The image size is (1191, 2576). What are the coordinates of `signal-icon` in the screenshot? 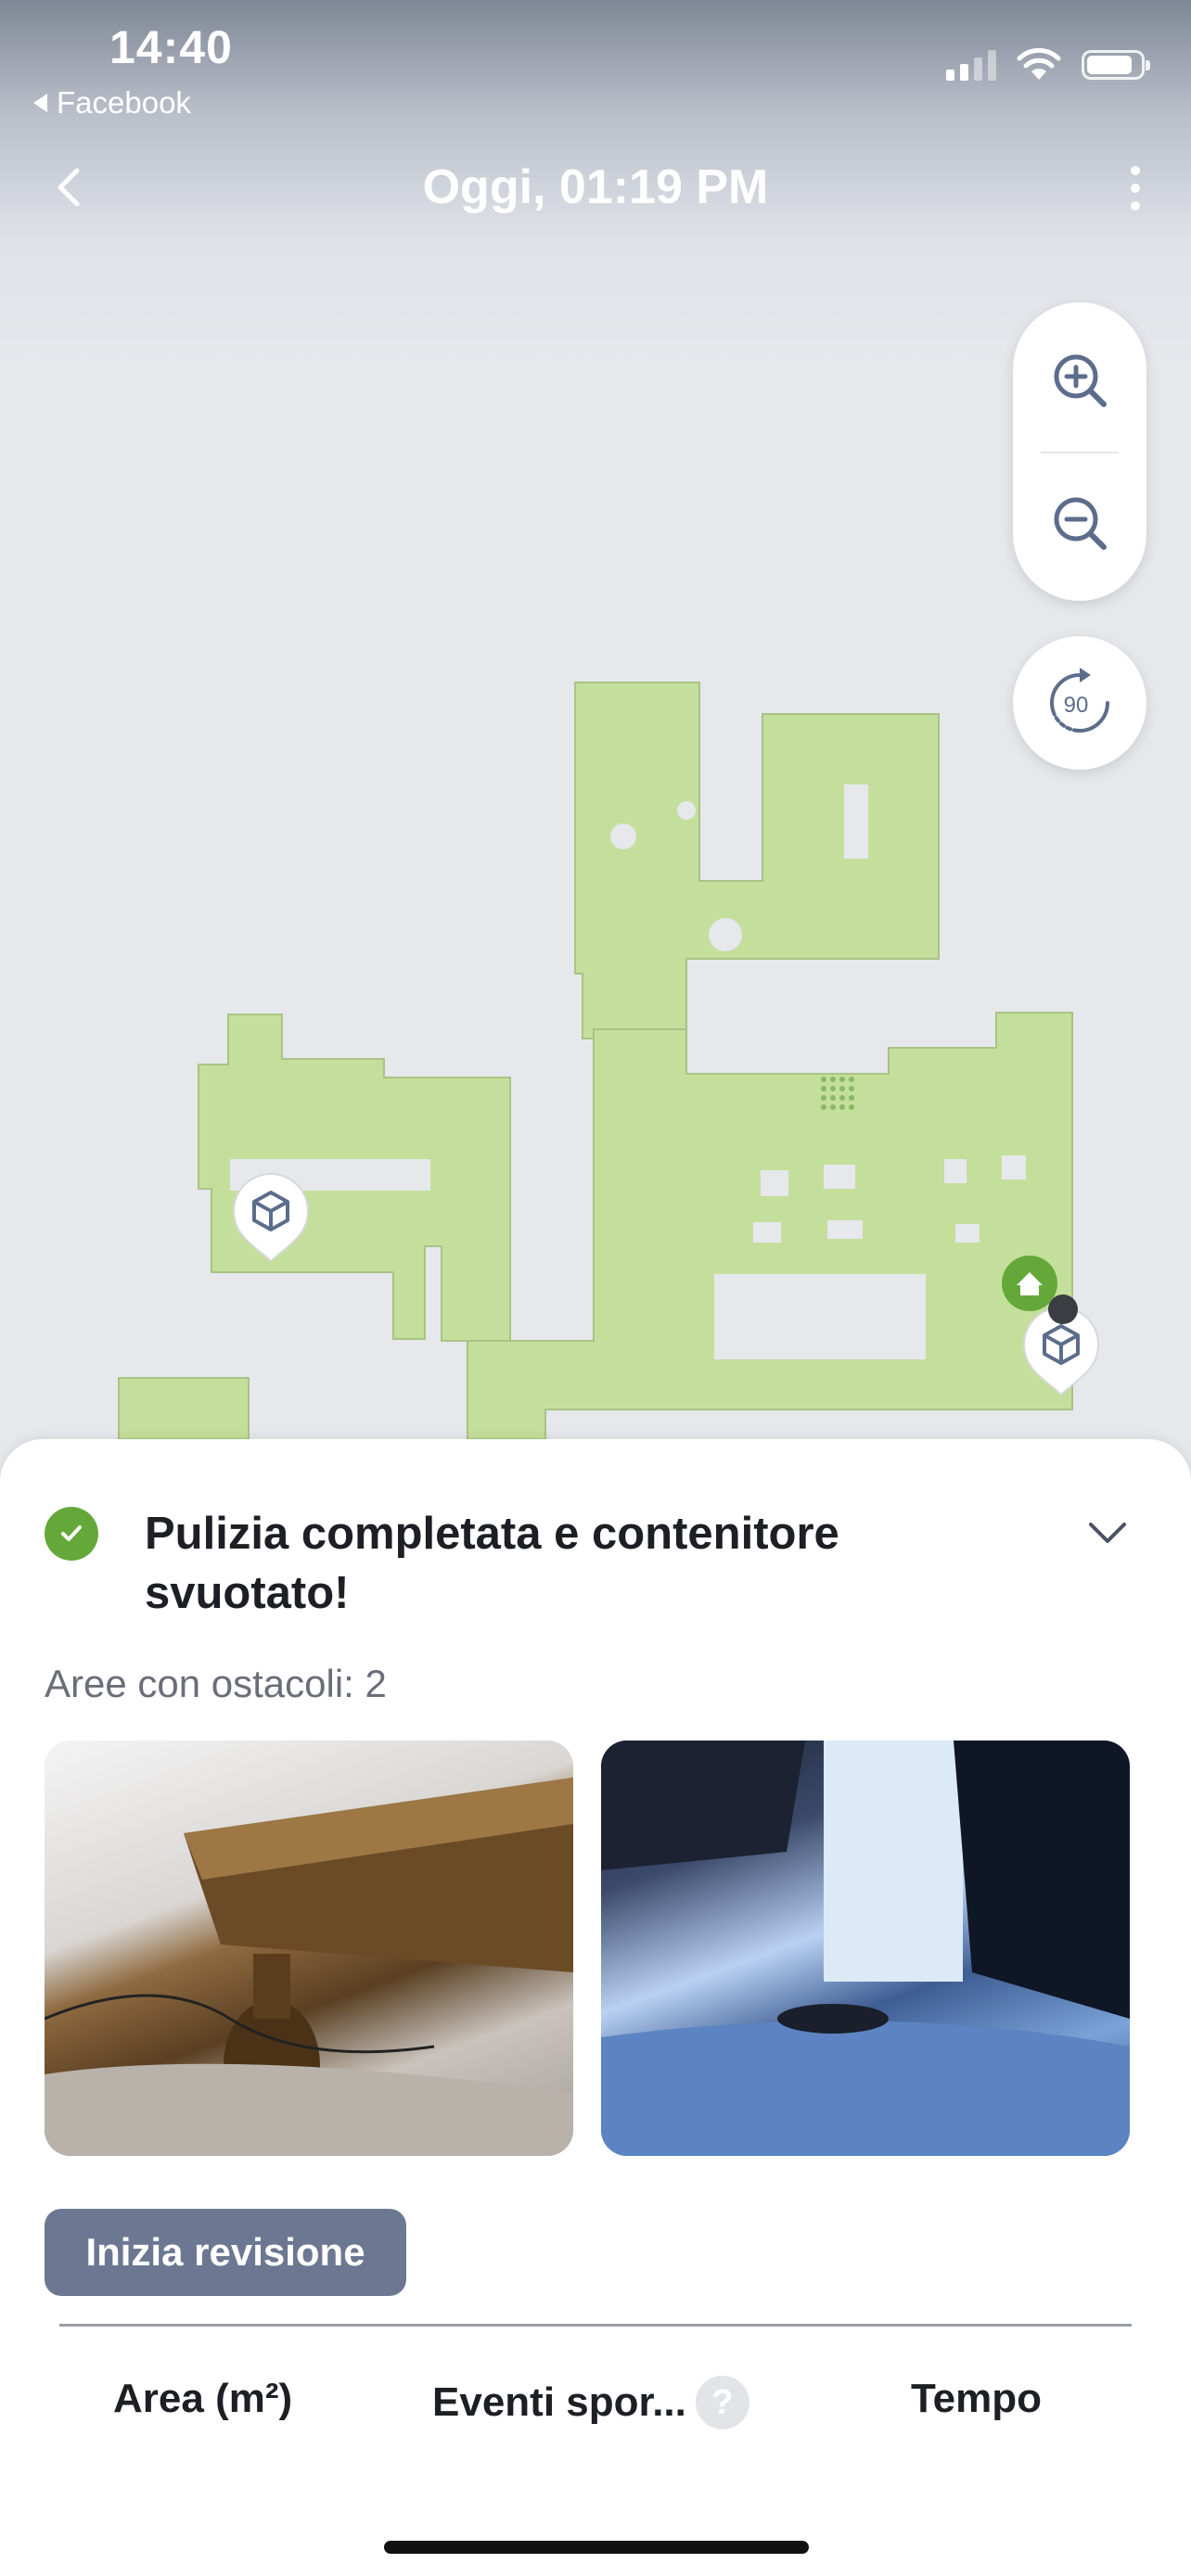 It's located at (971, 65).